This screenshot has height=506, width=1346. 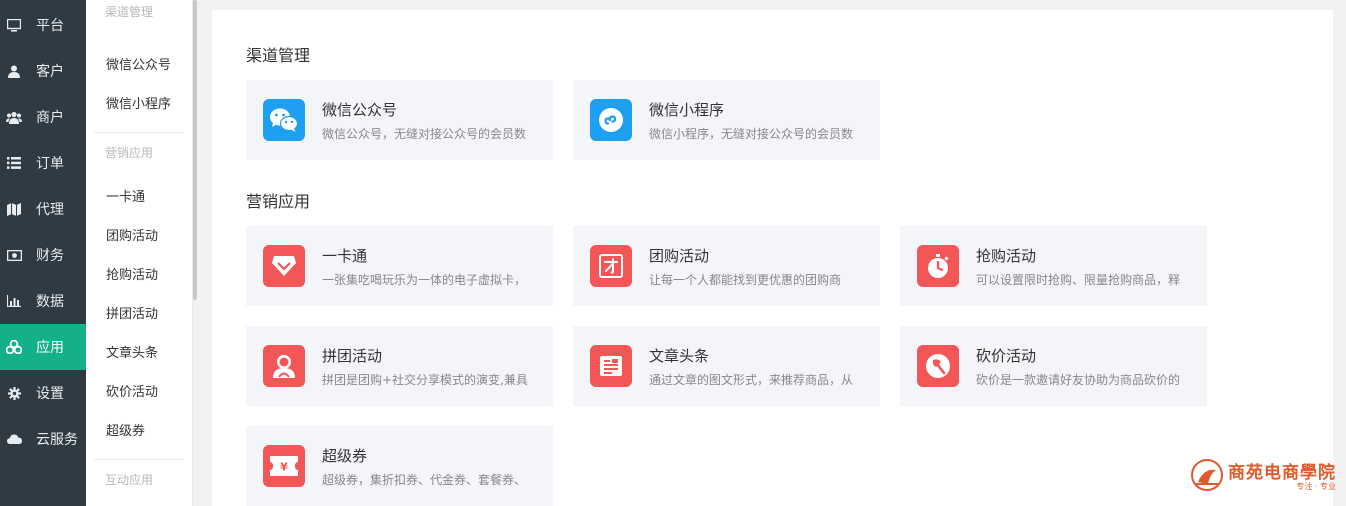 I want to click on miniprogram-icon, so click(x=611, y=120).